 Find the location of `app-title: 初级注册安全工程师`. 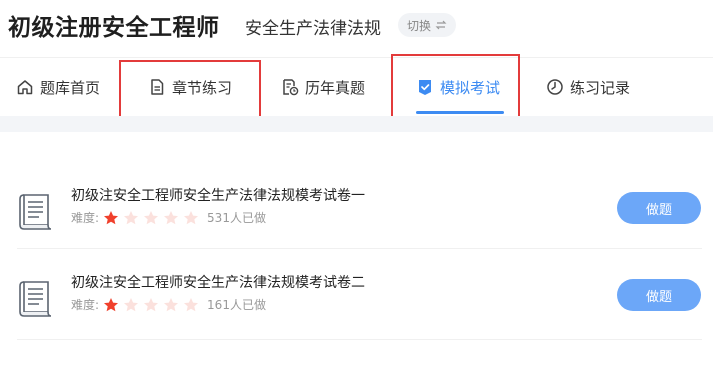

app-title: 初级注册安全工程师 is located at coordinates (114, 28).